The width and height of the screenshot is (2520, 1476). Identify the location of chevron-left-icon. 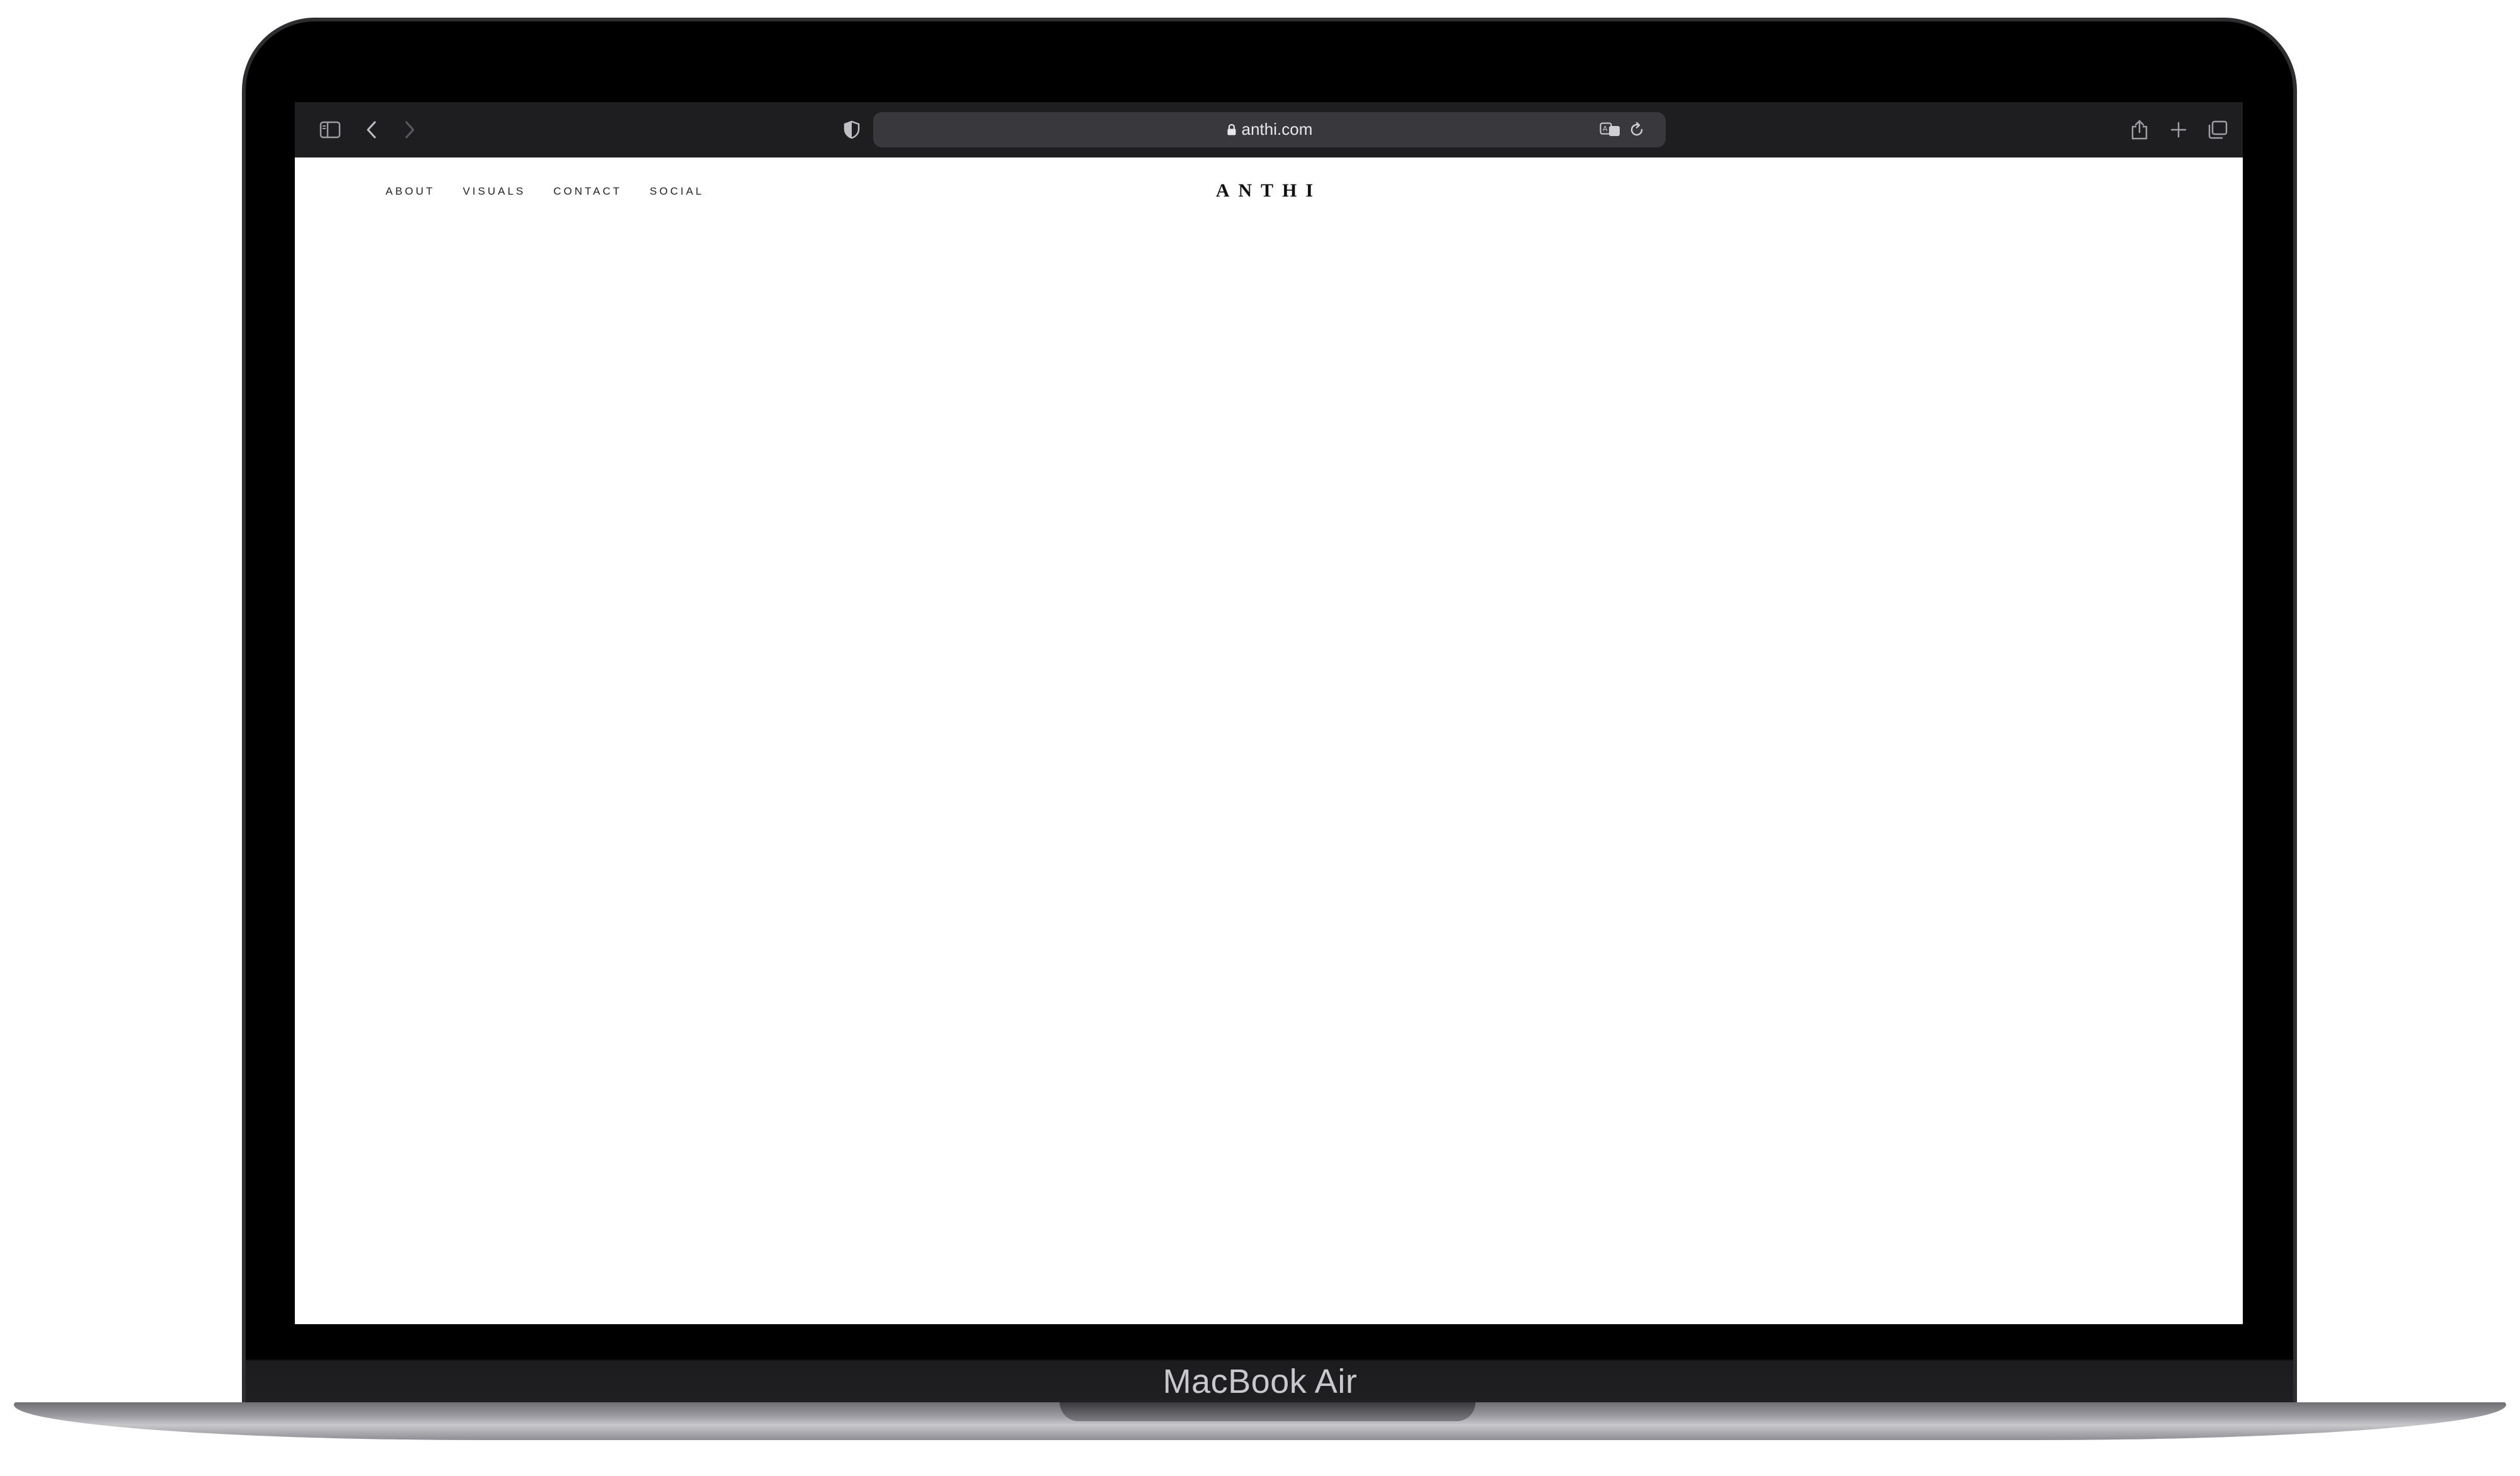
(372, 130).